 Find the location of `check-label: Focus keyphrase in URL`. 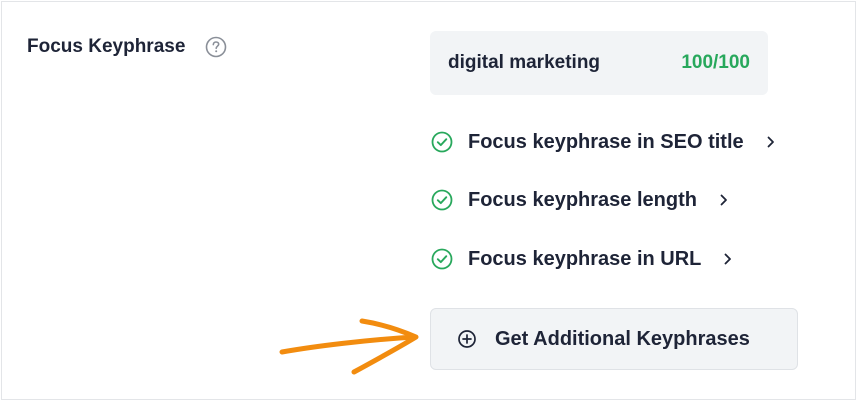

check-label: Focus keyphrase in URL is located at coordinates (585, 258).